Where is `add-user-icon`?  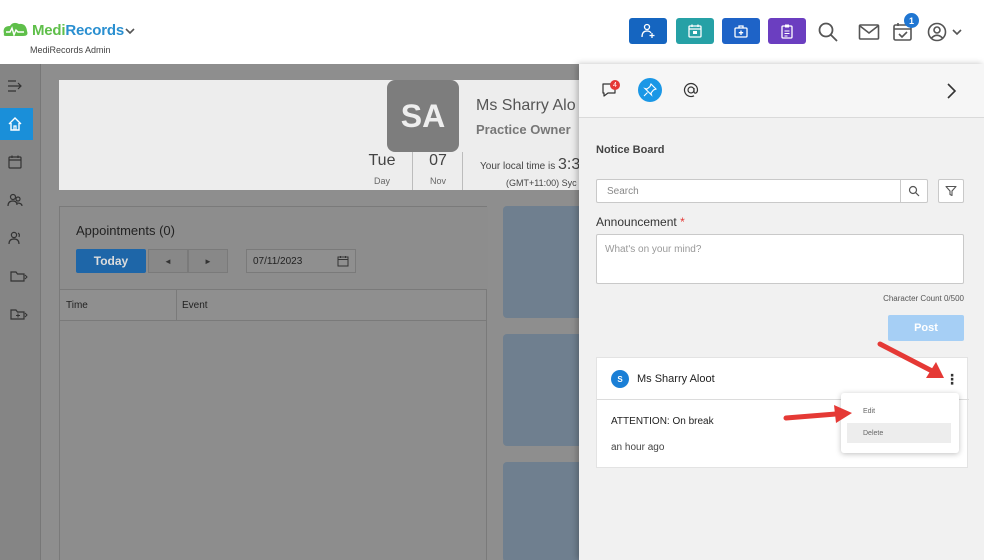 add-user-icon is located at coordinates (648, 30).